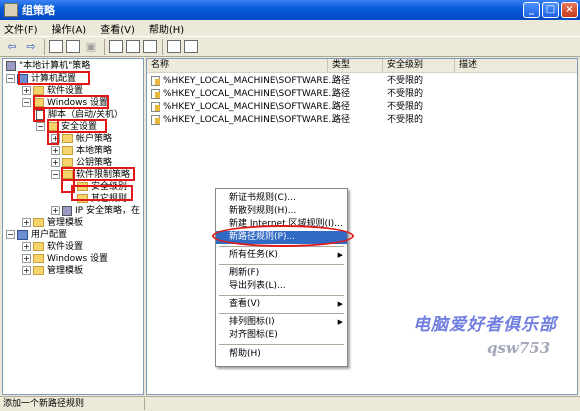 Image resolution: width=580 pixels, height=411 pixels. What do you see at coordinates (290, 10) in the screenshot?
I see `title-bar: 组策略 _ □ ×` at bounding box center [290, 10].